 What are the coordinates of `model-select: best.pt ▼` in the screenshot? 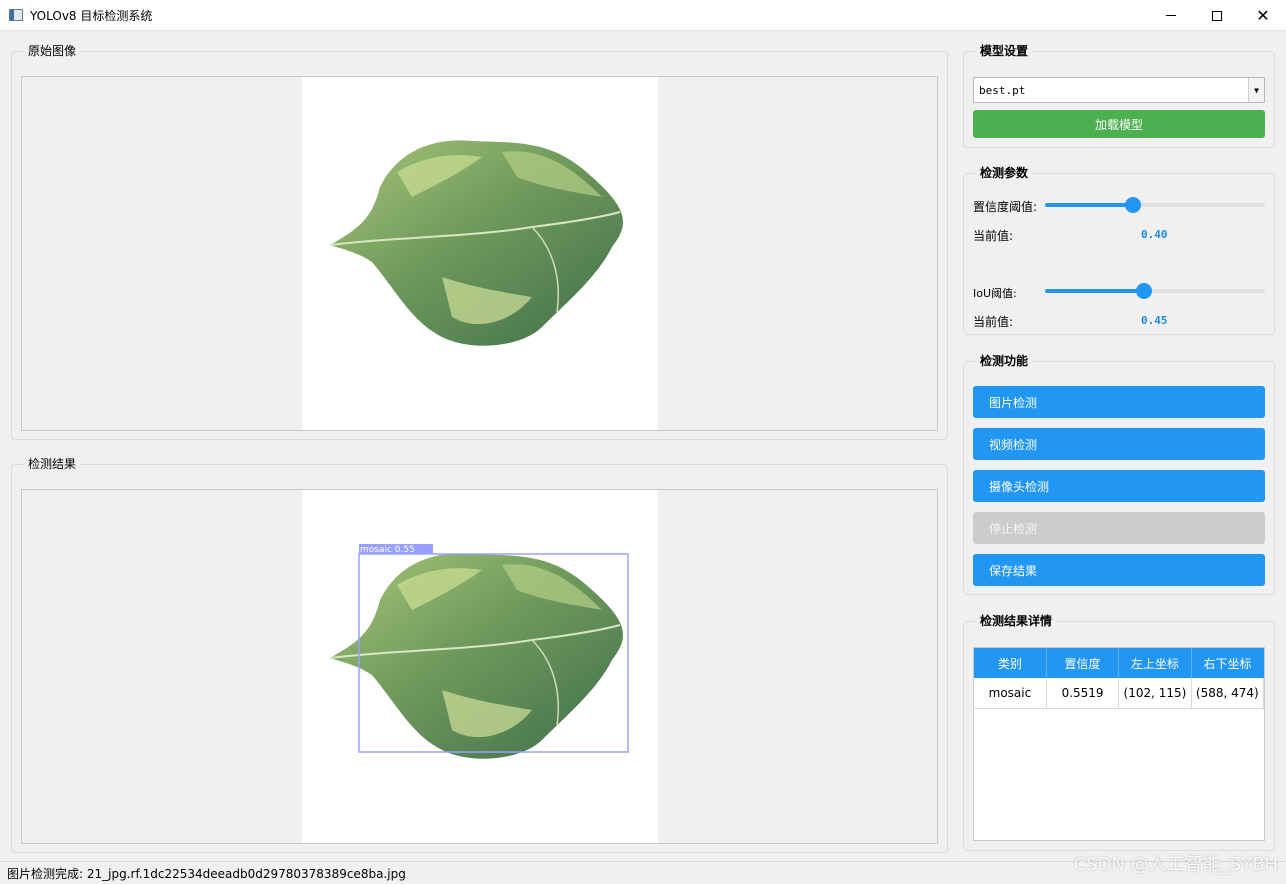 It's located at (1119, 90).